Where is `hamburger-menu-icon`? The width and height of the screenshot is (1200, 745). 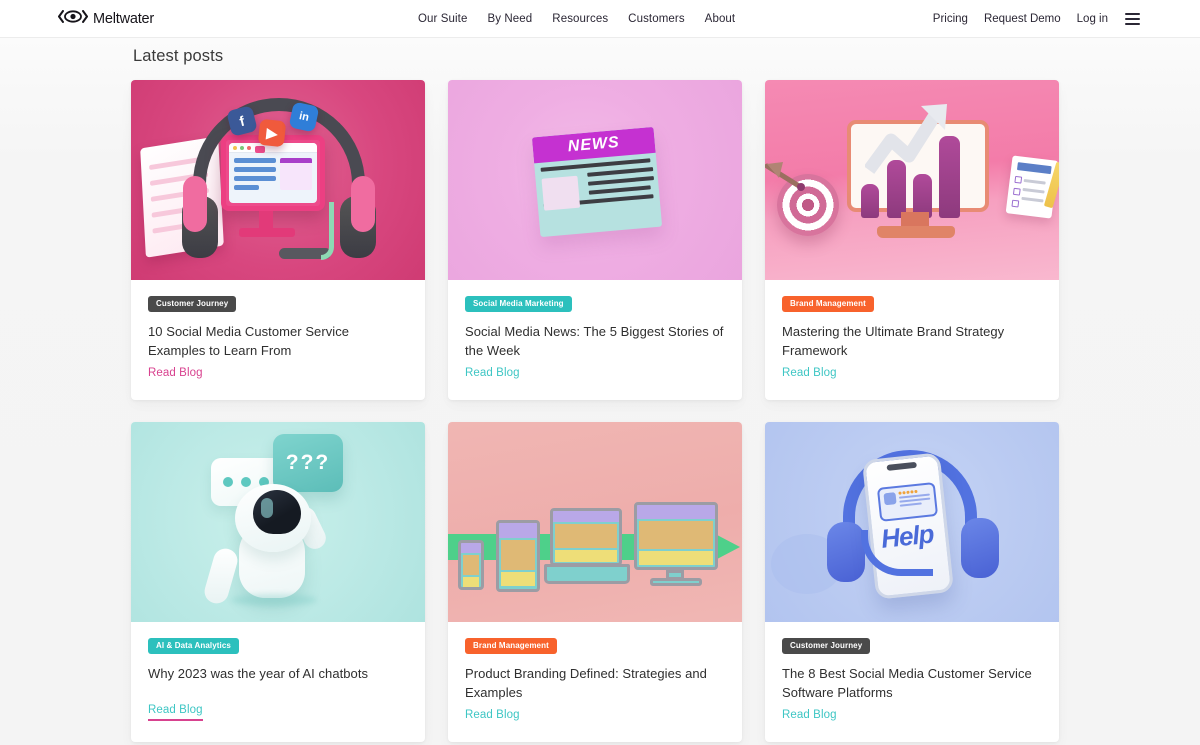
hamburger-menu-icon is located at coordinates (1132, 18).